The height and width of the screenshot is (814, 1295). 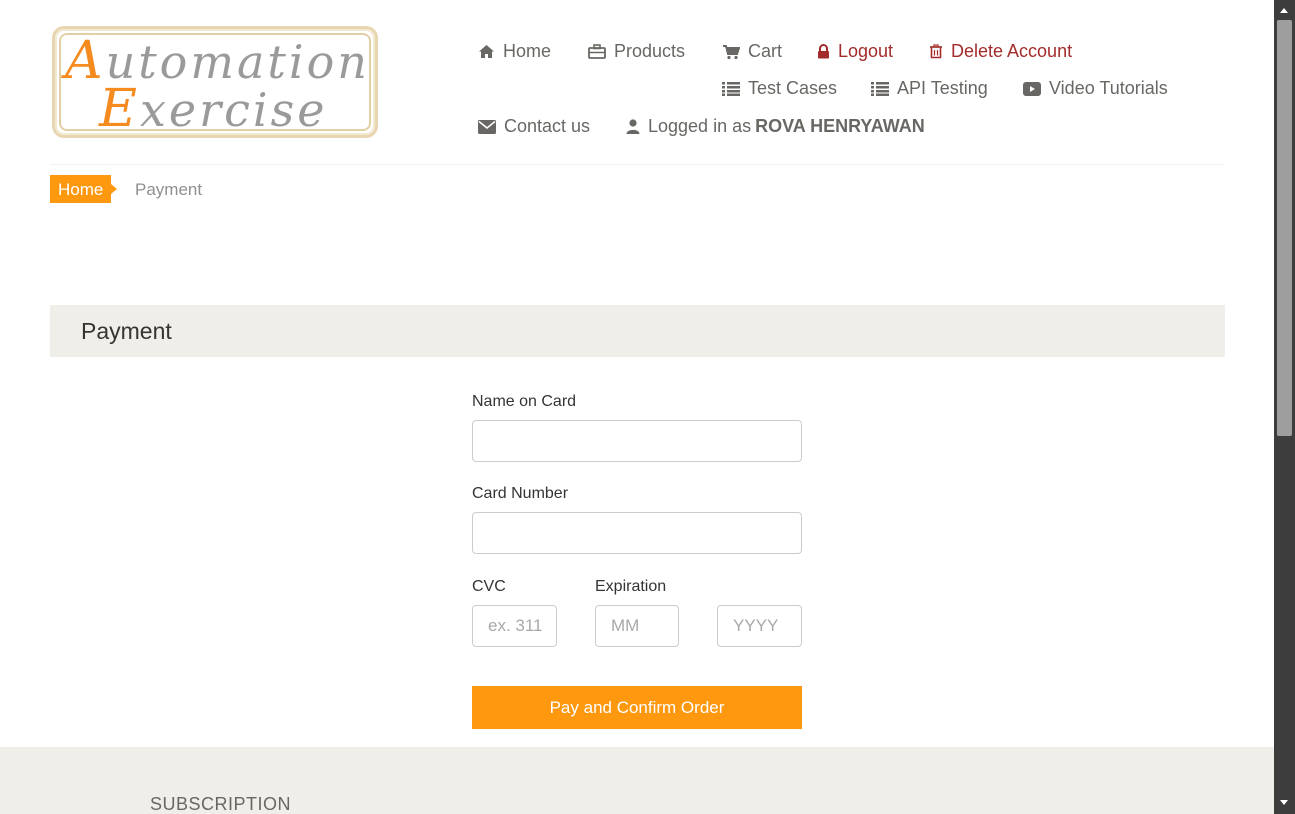 I want to click on breadcrumb-current: Payment, so click(x=169, y=189).